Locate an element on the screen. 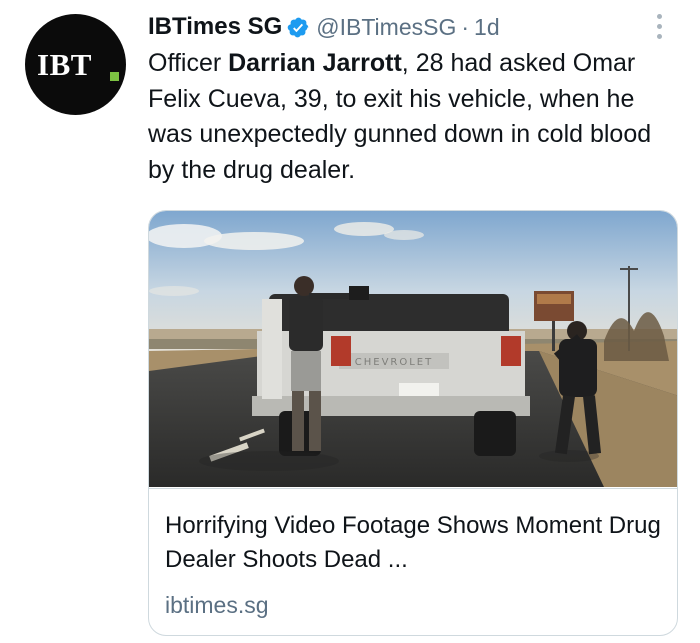  tweet-header: IBTimes SG @IBTimesSG · 1d is located at coordinates (324, 27).